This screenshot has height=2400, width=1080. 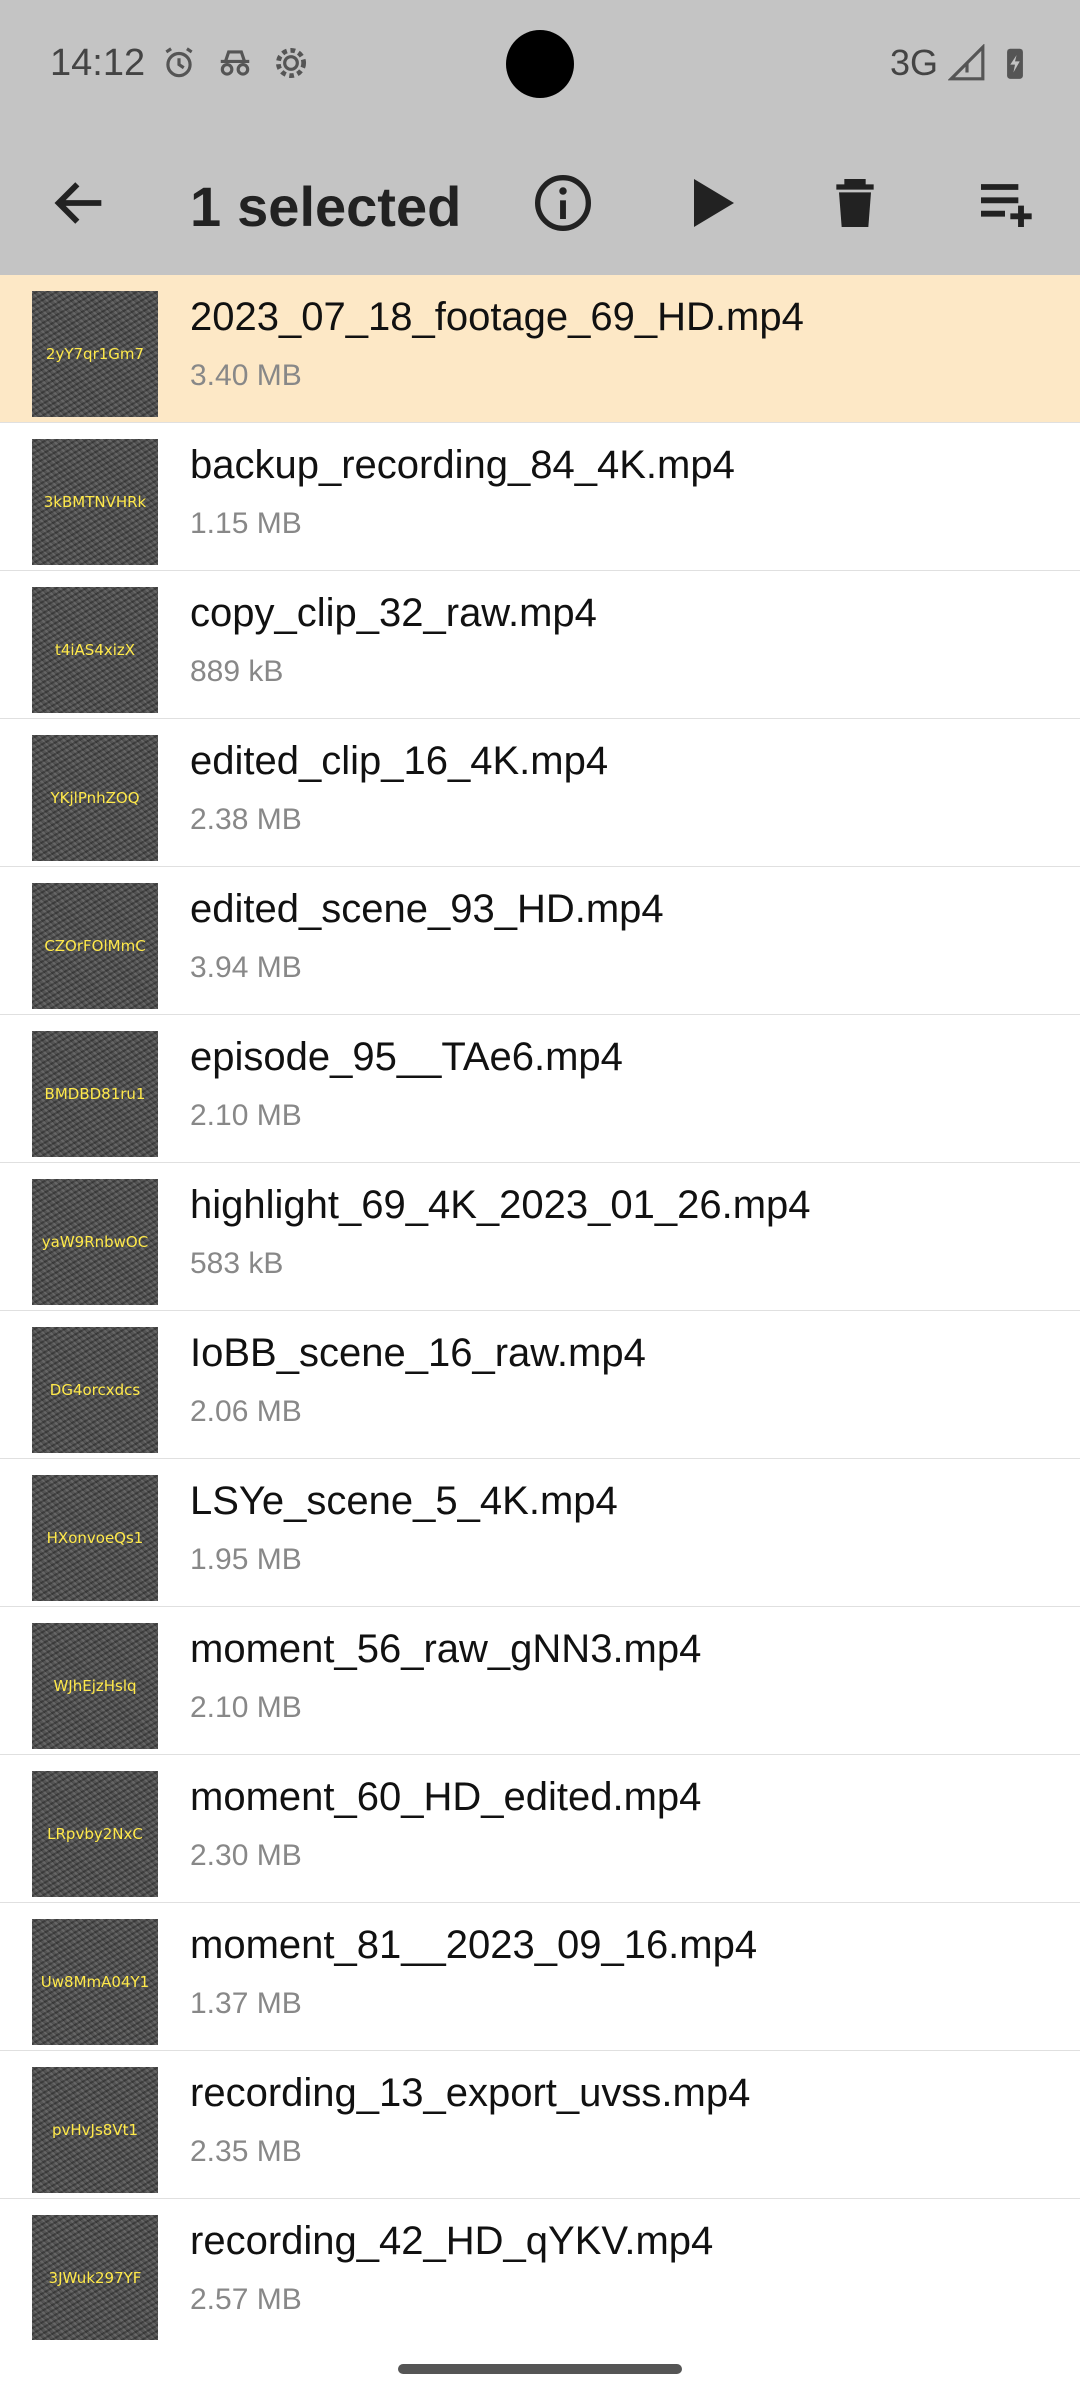 I want to click on network-type: 3G, so click(x=913, y=62).